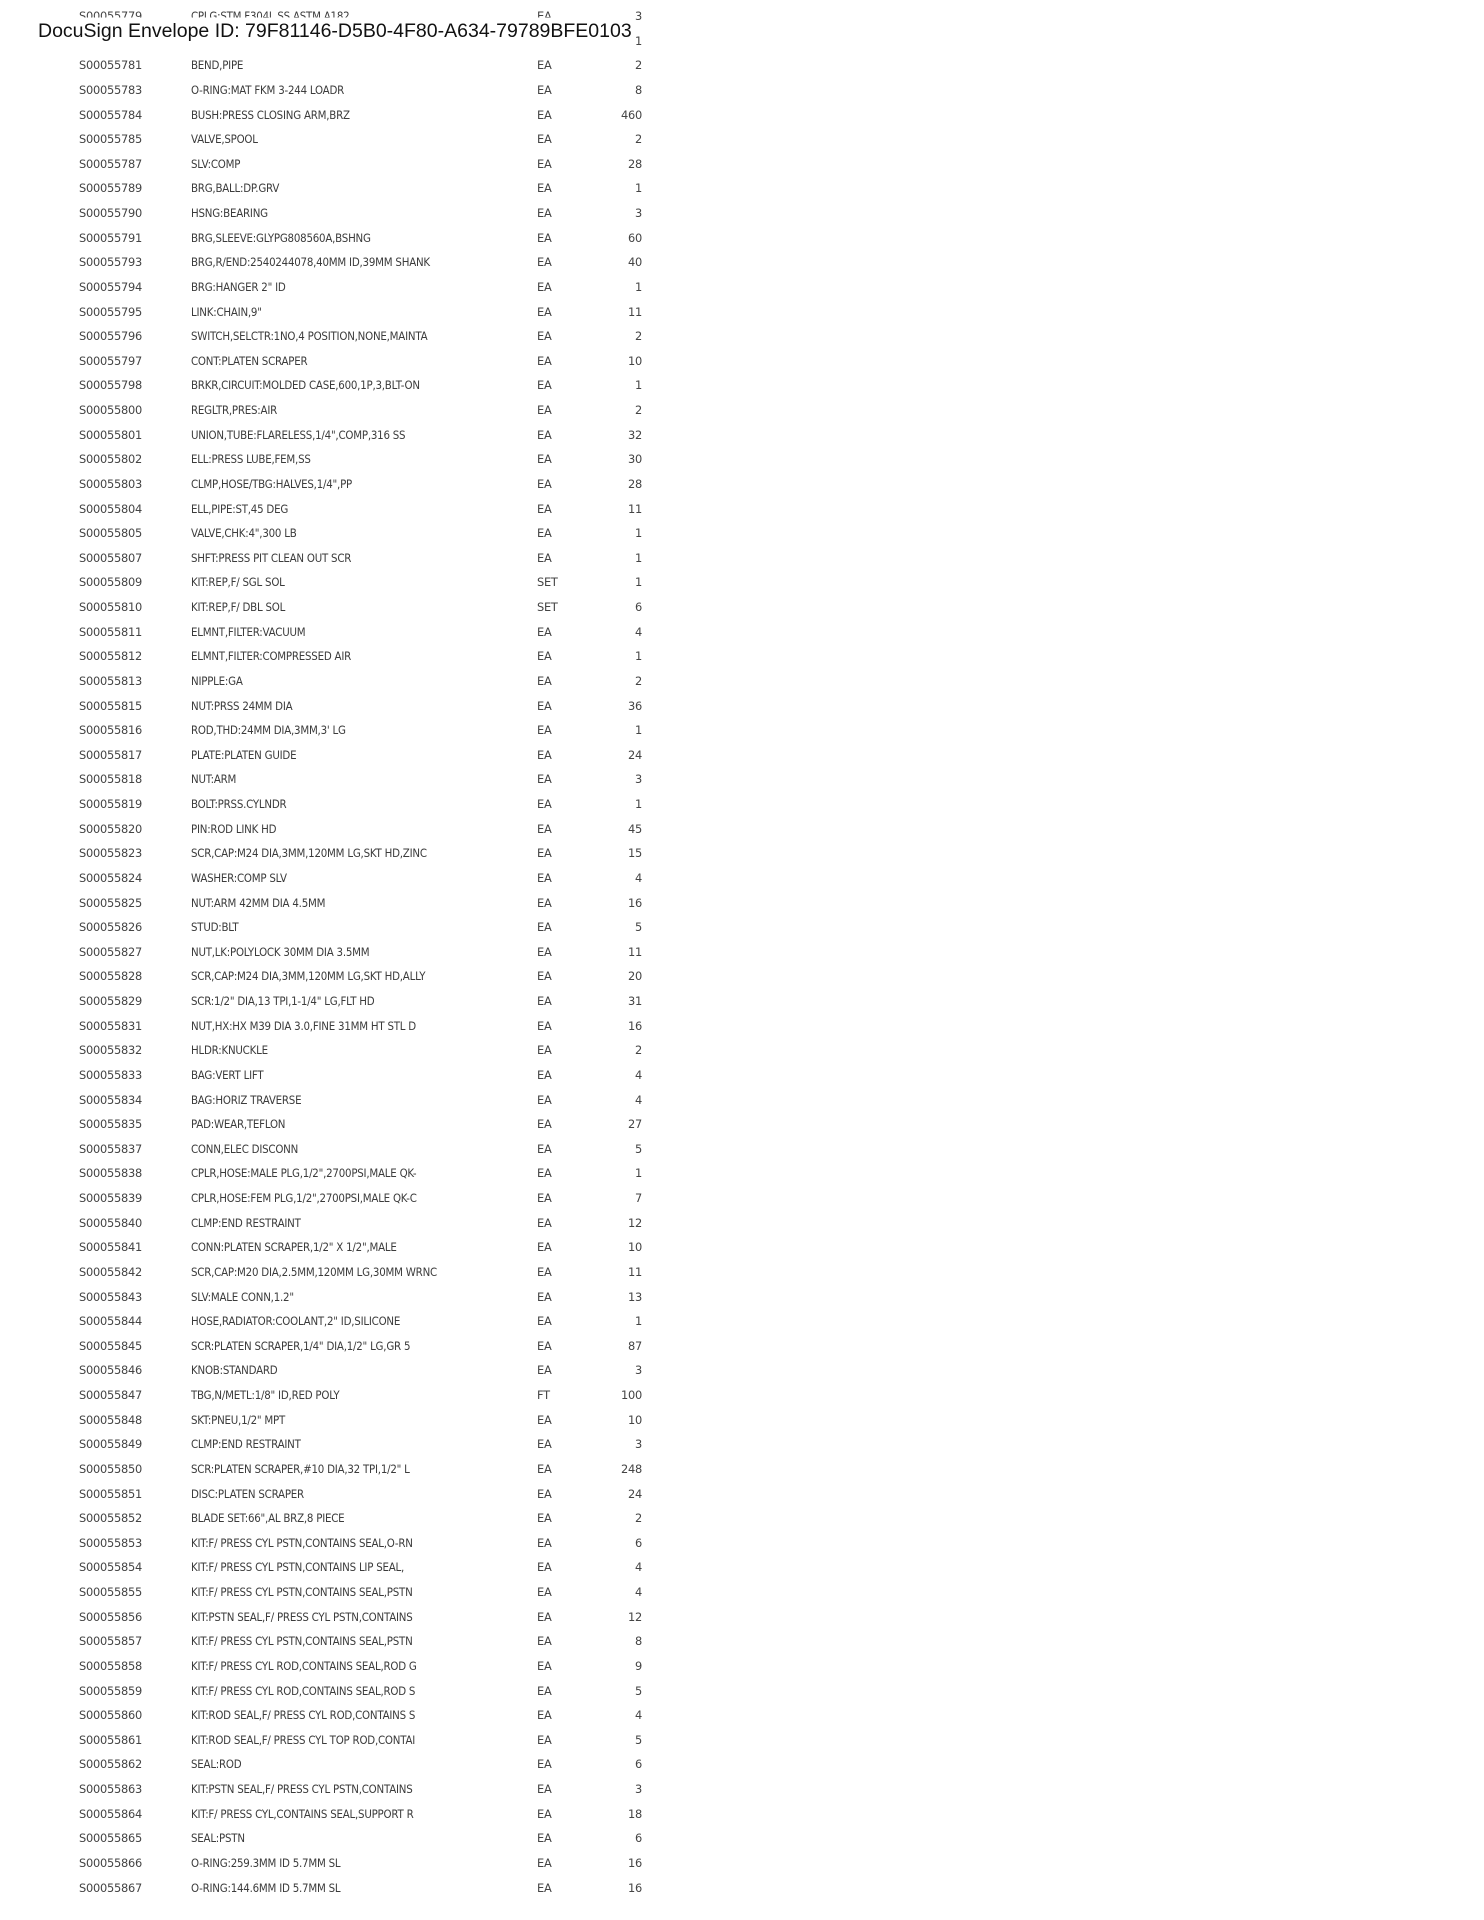  I want to click on item-description: ELMNT,FILTER:VACUUM, so click(248, 631).